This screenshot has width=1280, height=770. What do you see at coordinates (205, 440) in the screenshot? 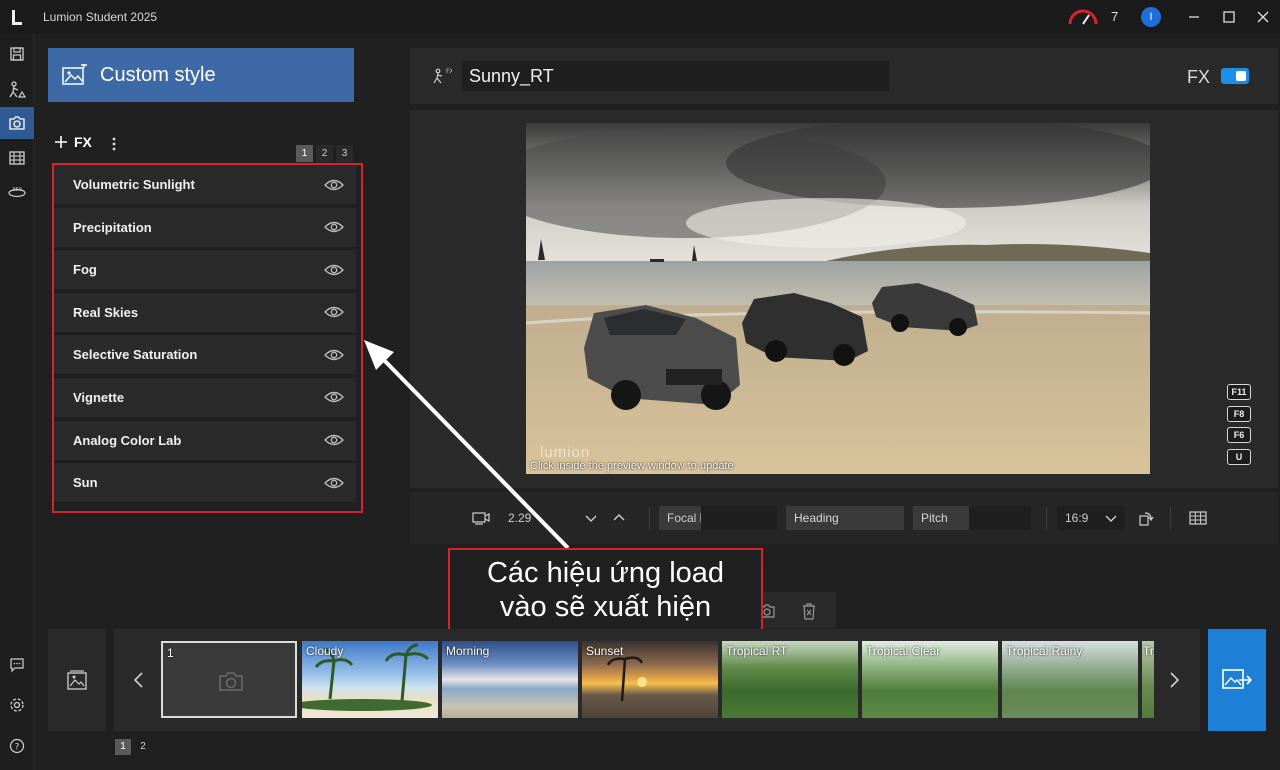
I see `effect-item: Analog Color Lab` at bounding box center [205, 440].